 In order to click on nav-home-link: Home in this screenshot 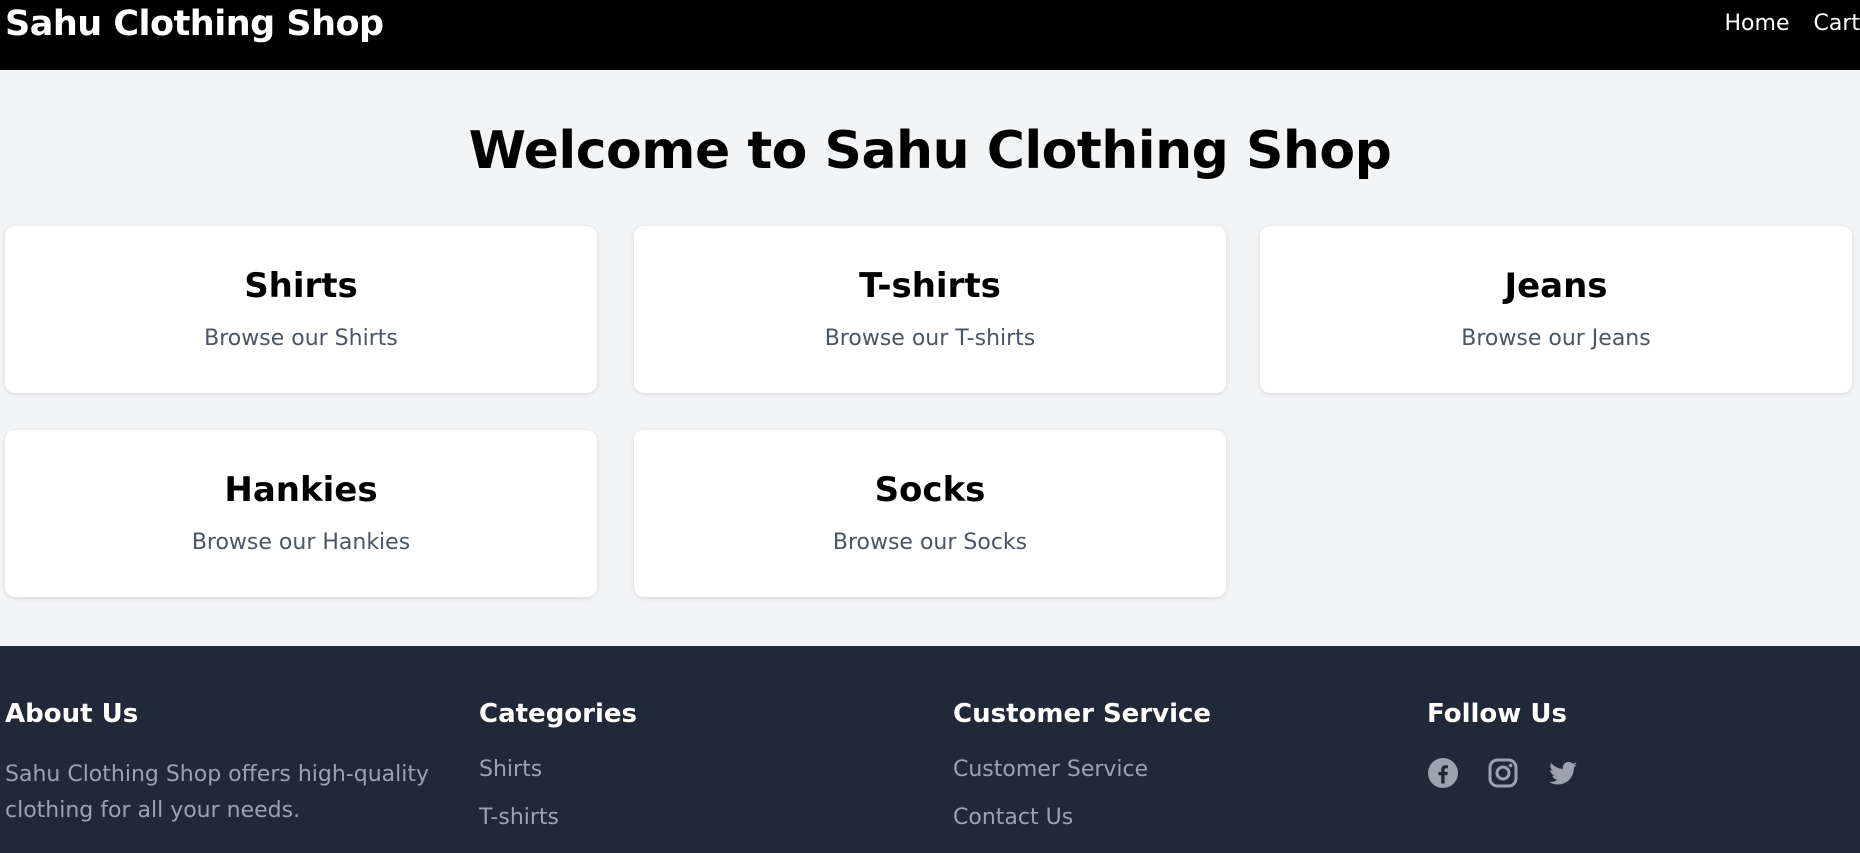, I will do `click(1757, 24)`.